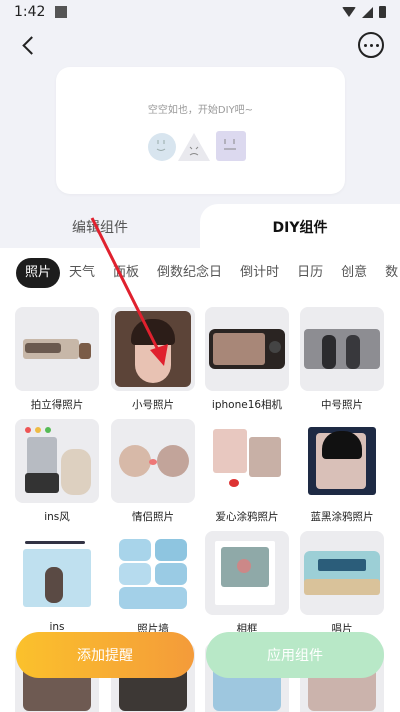 The image size is (400, 712). What do you see at coordinates (159, 355) in the screenshot?
I see `arrowhead-icon` at bounding box center [159, 355].